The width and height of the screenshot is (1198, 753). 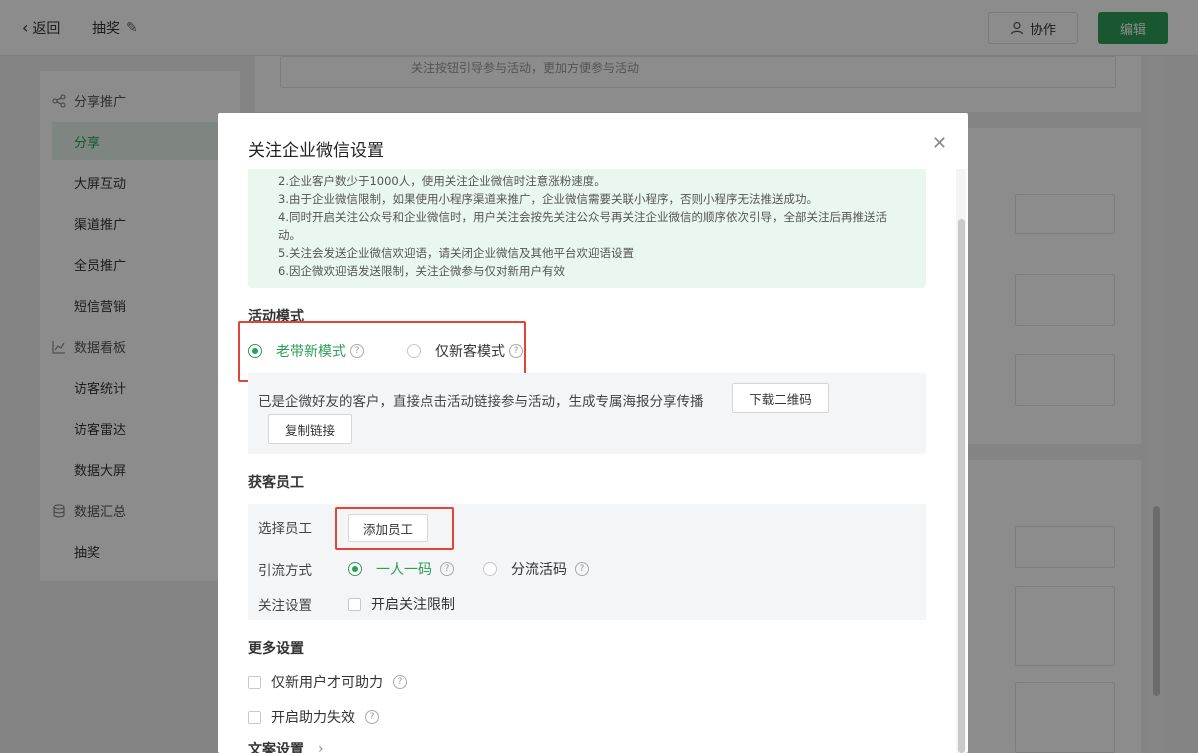 I want to click on traffic-option-label: 分流活码, so click(x=539, y=570).